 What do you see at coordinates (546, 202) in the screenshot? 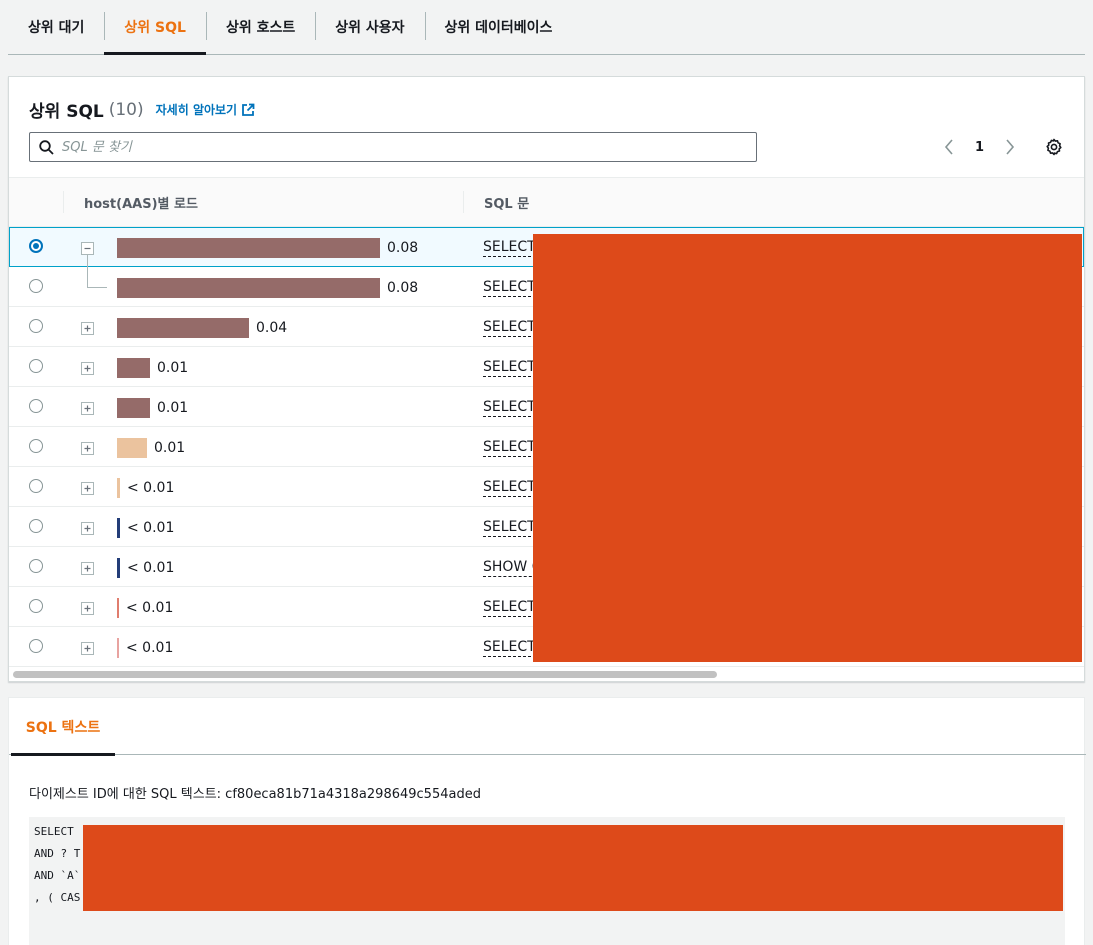
I see `table-header: host(AAS)별 로드 SQL 문` at bounding box center [546, 202].